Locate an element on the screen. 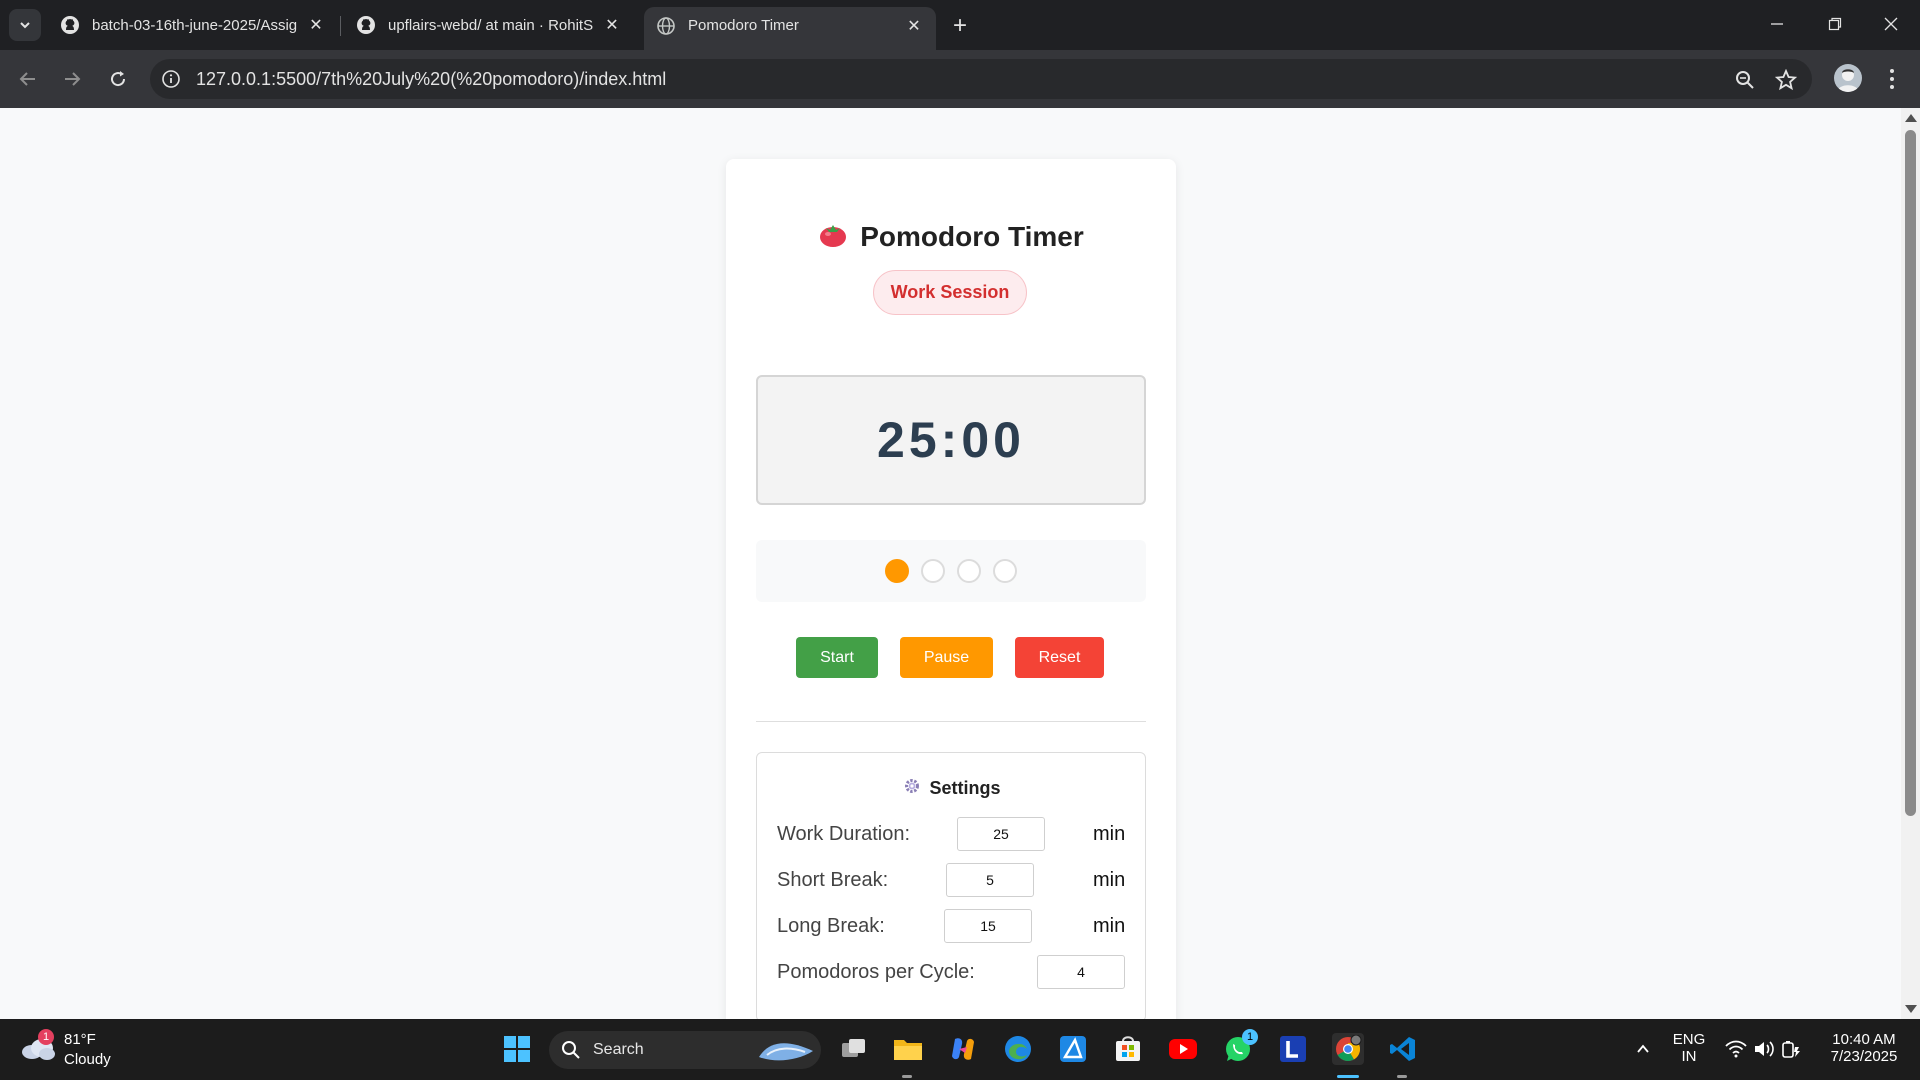 The height and width of the screenshot is (1080, 1920). edge-icon is located at coordinates (1018, 1049).